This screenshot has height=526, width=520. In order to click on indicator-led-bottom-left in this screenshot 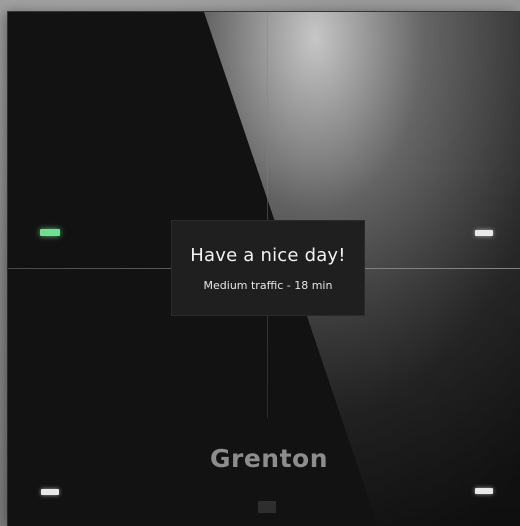, I will do `click(50, 492)`.